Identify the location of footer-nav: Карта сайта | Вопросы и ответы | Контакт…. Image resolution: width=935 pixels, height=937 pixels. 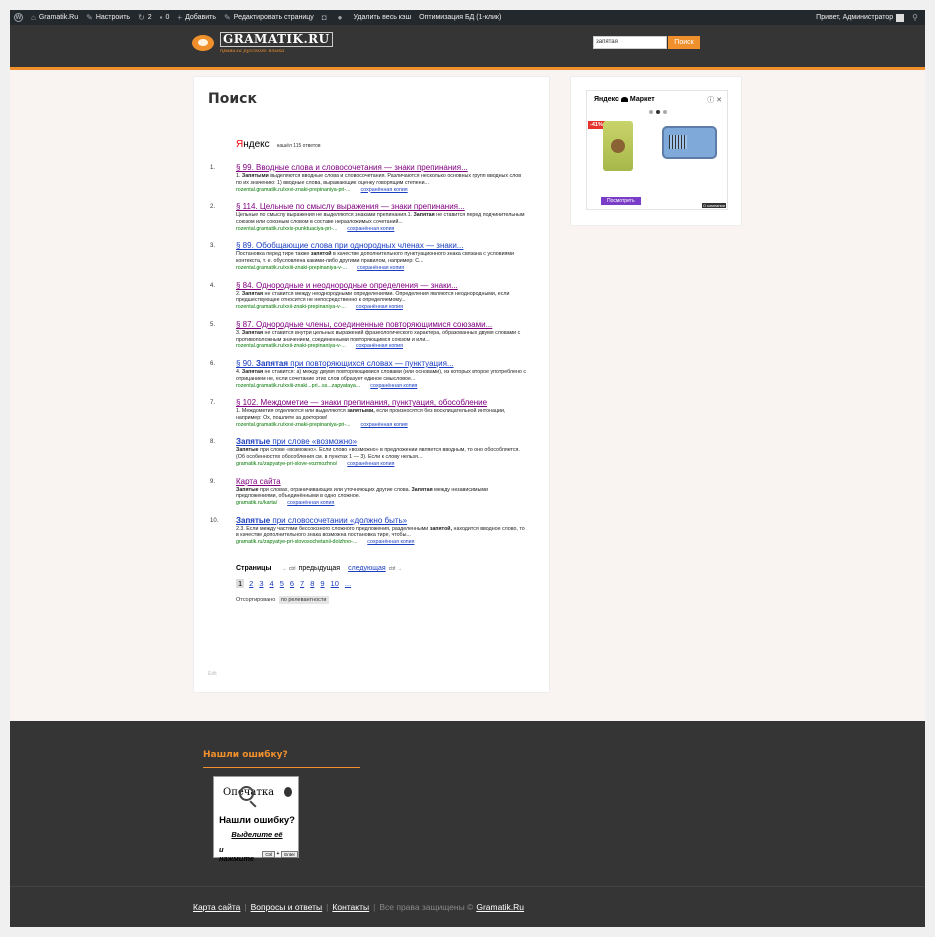
(358, 907).